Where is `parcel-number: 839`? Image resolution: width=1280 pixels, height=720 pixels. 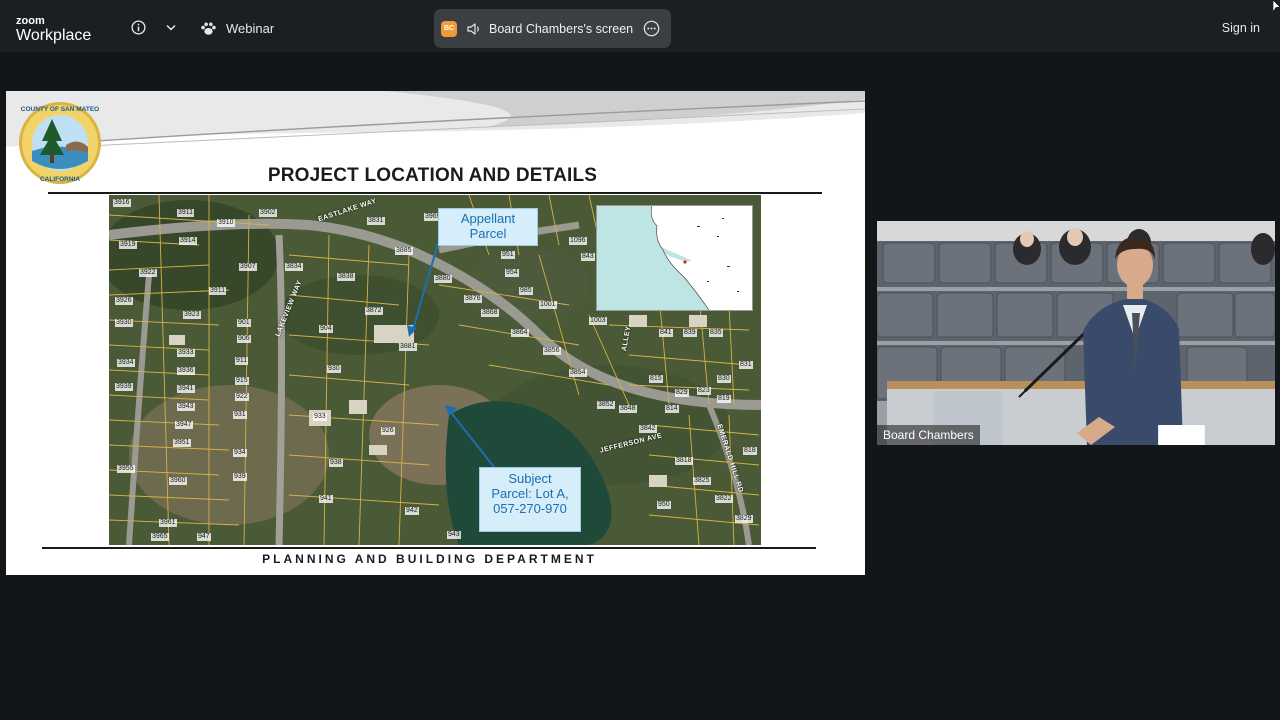
parcel-number: 839 is located at coordinates (690, 333).